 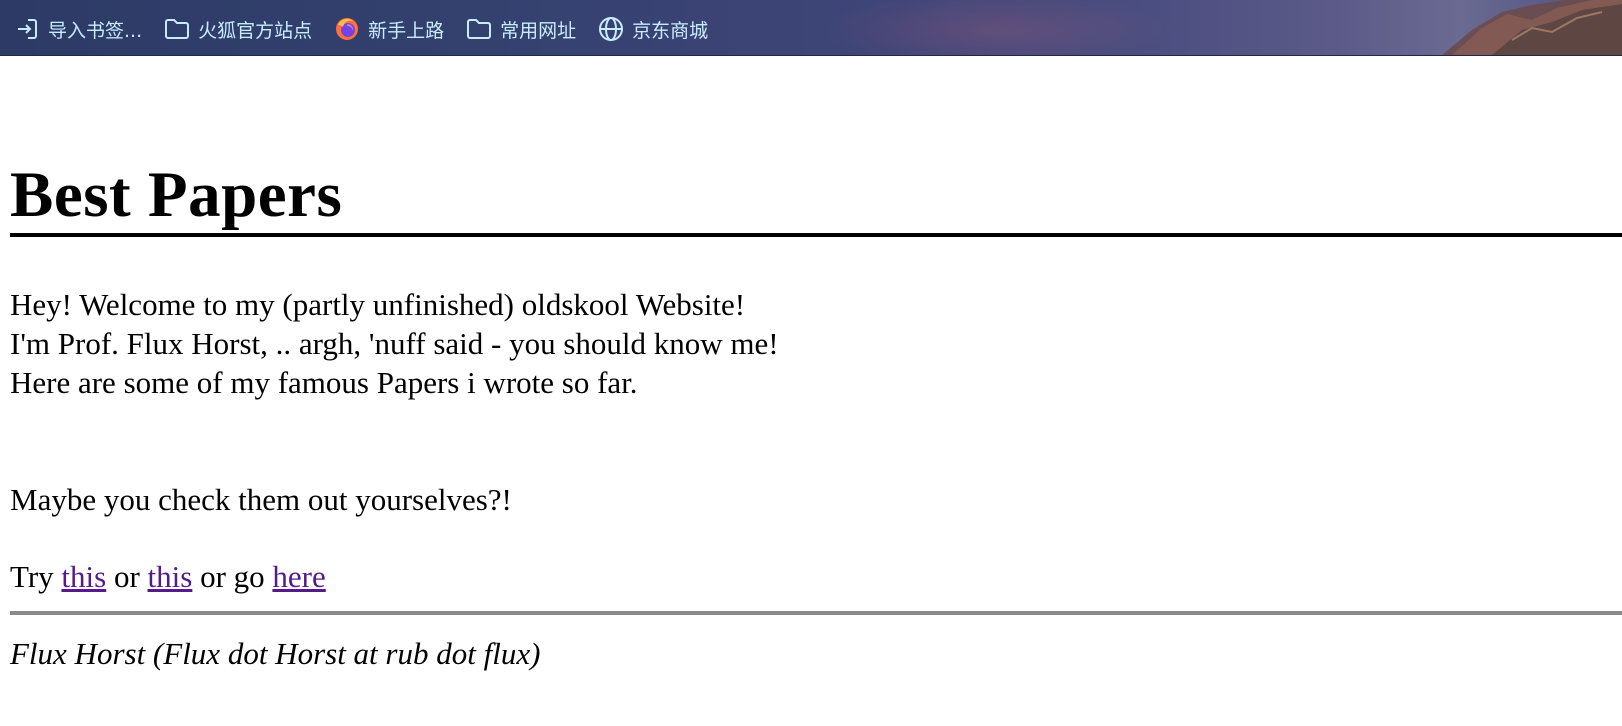 I want to click on bookmark-label: 京东商城, so click(x=670, y=30).